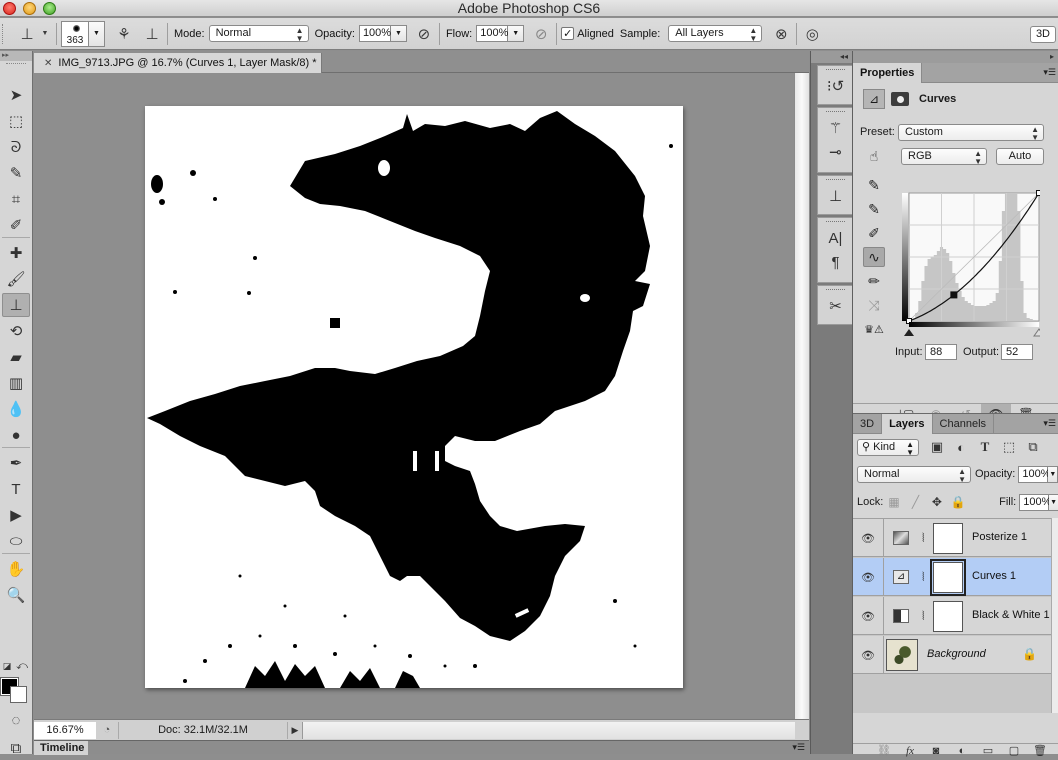  What do you see at coordinates (835, 152) in the screenshot?
I see `brush-icon: ⊸` at bounding box center [835, 152].